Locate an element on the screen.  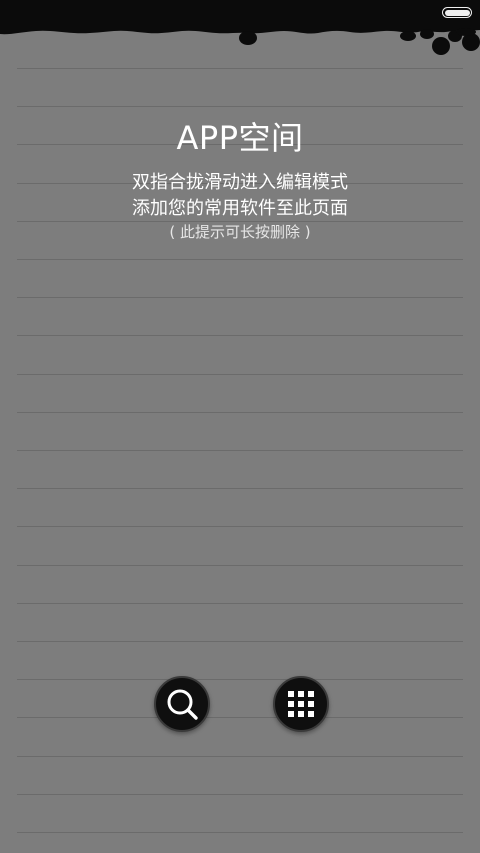
search-button is located at coordinates (182, 704).